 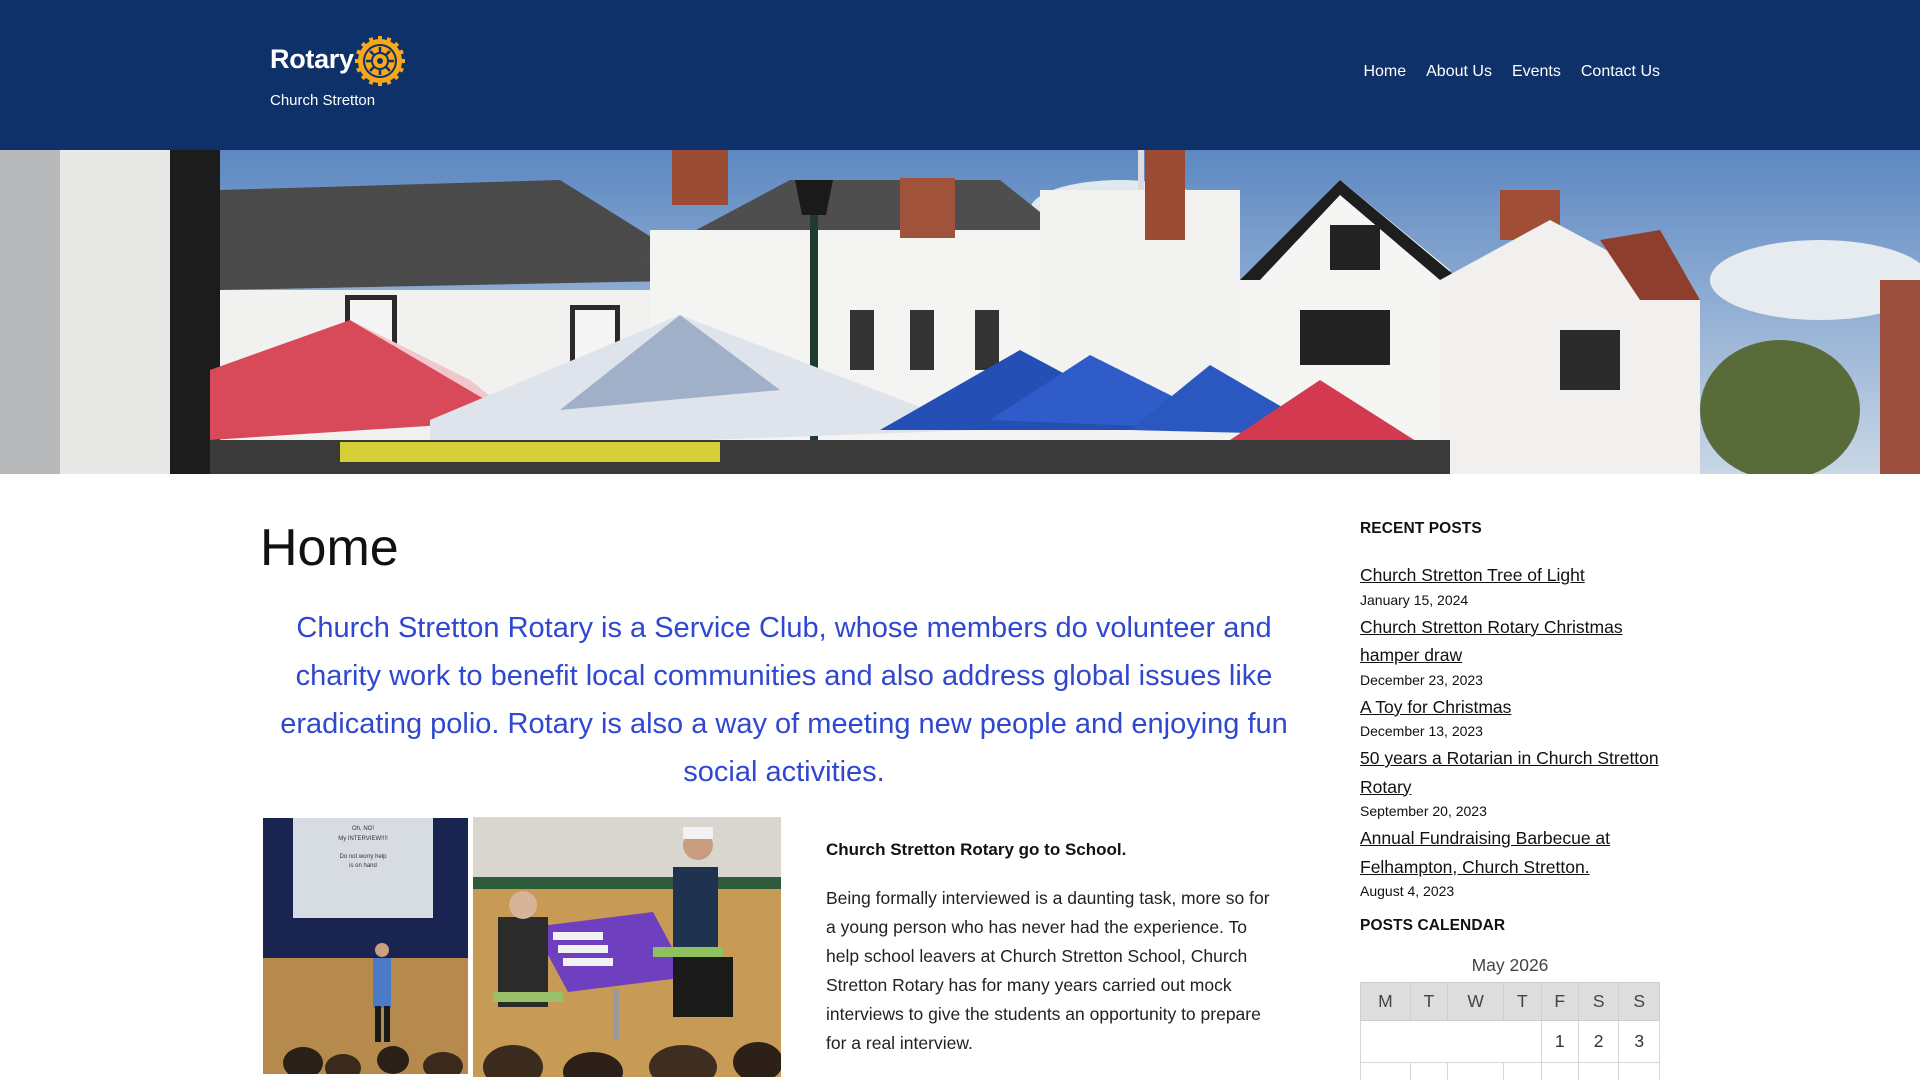 What do you see at coordinates (329, 548) in the screenshot?
I see `page-title: Home` at bounding box center [329, 548].